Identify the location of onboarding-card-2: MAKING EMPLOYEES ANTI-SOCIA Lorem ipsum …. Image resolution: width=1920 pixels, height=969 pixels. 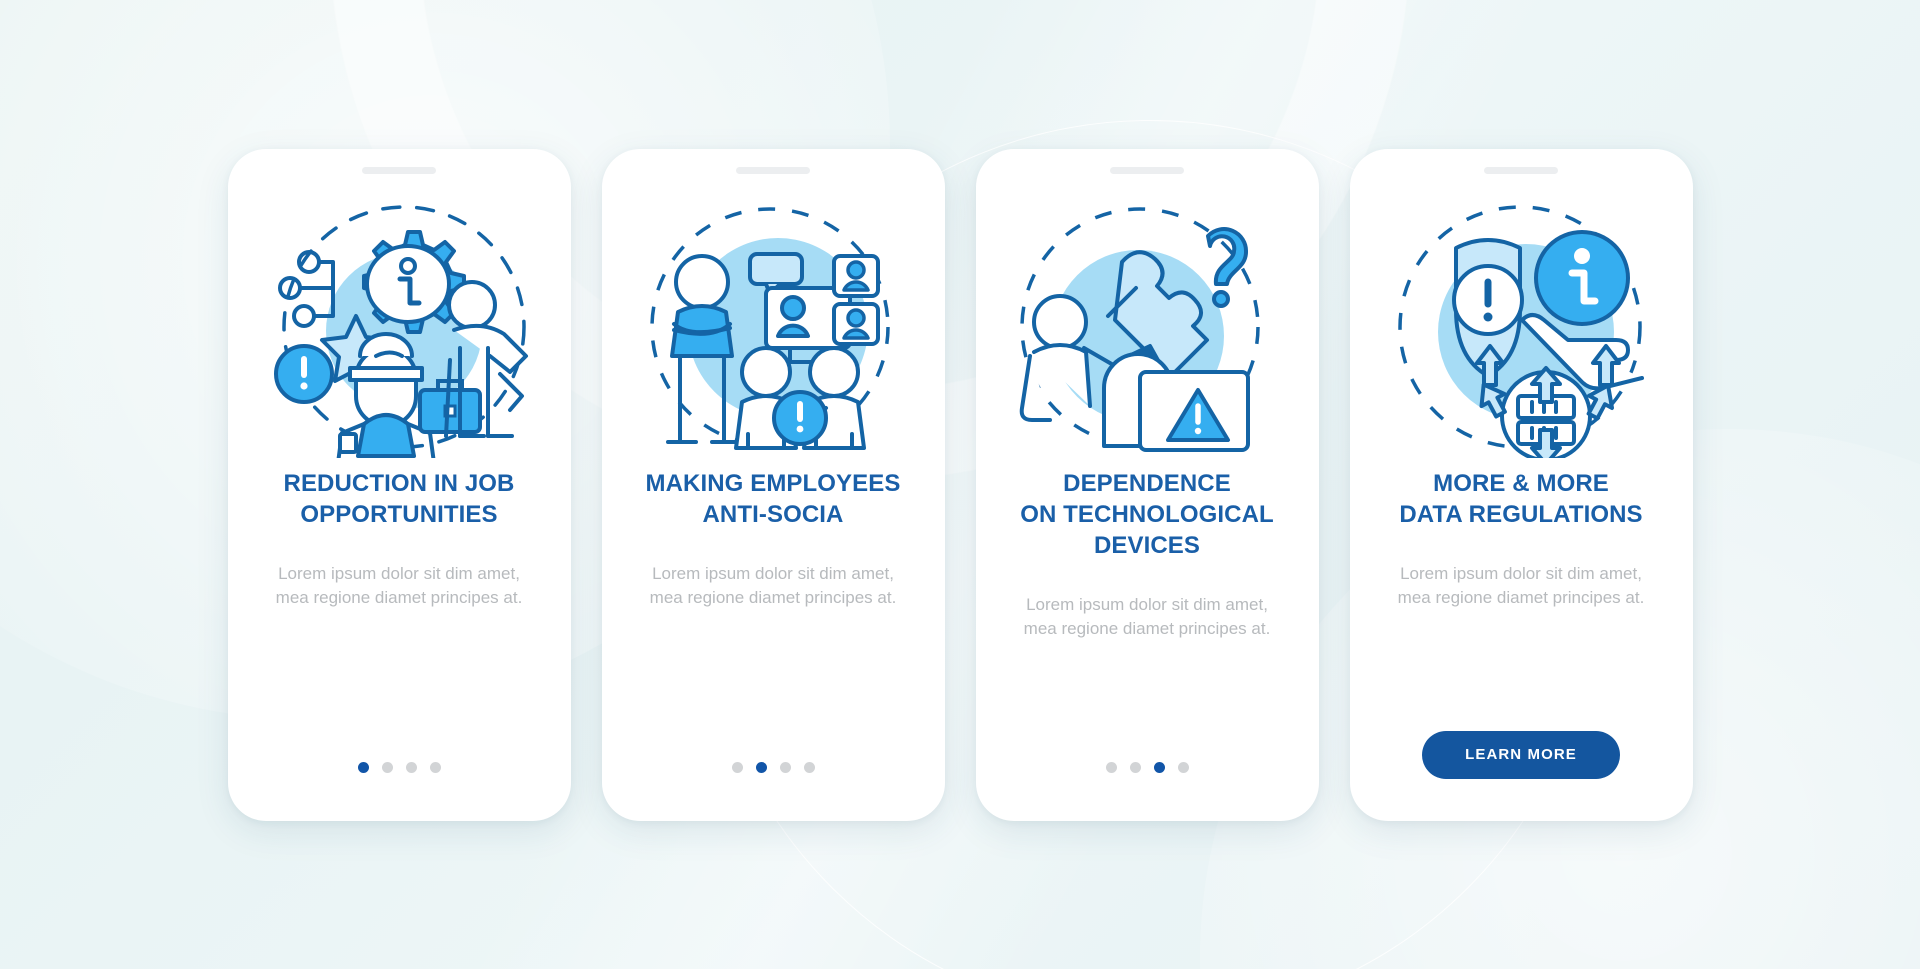
(773, 484).